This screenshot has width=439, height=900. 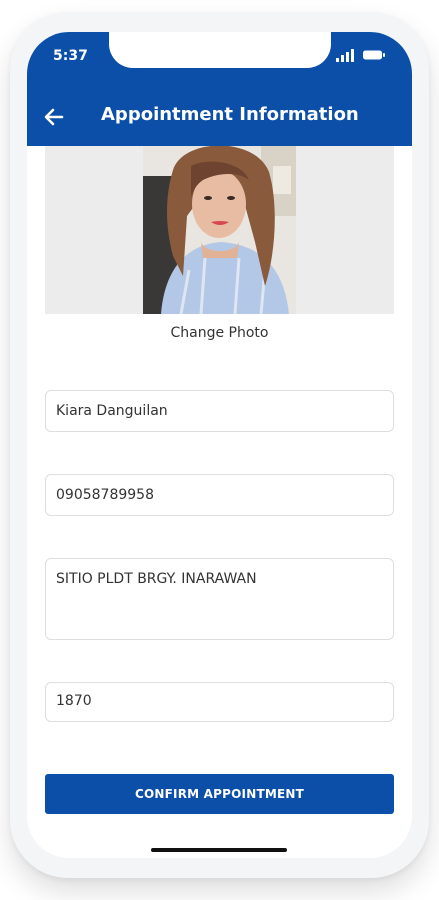 What do you see at coordinates (70, 56) in the screenshot?
I see `status-time: 5:37` at bounding box center [70, 56].